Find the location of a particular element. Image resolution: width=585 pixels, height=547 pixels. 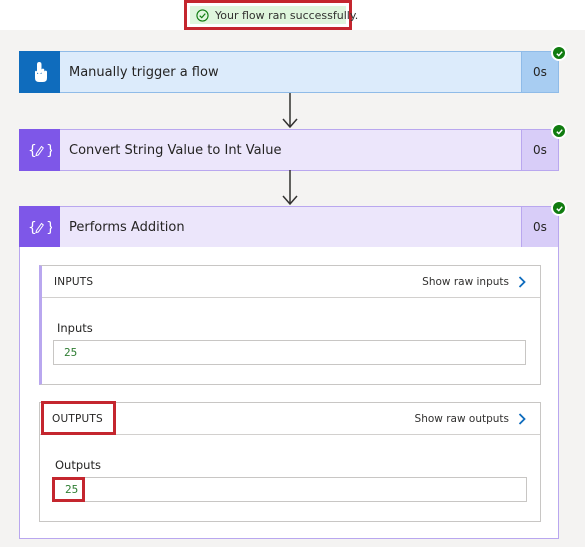

outputs-value-box: 25 is located at coordinates (290, 489).